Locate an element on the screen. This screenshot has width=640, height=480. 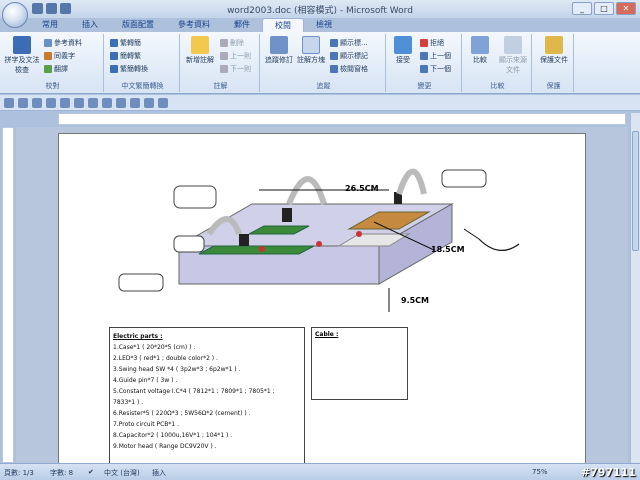
watermark: #797111 is located at coordinates (608, 472).